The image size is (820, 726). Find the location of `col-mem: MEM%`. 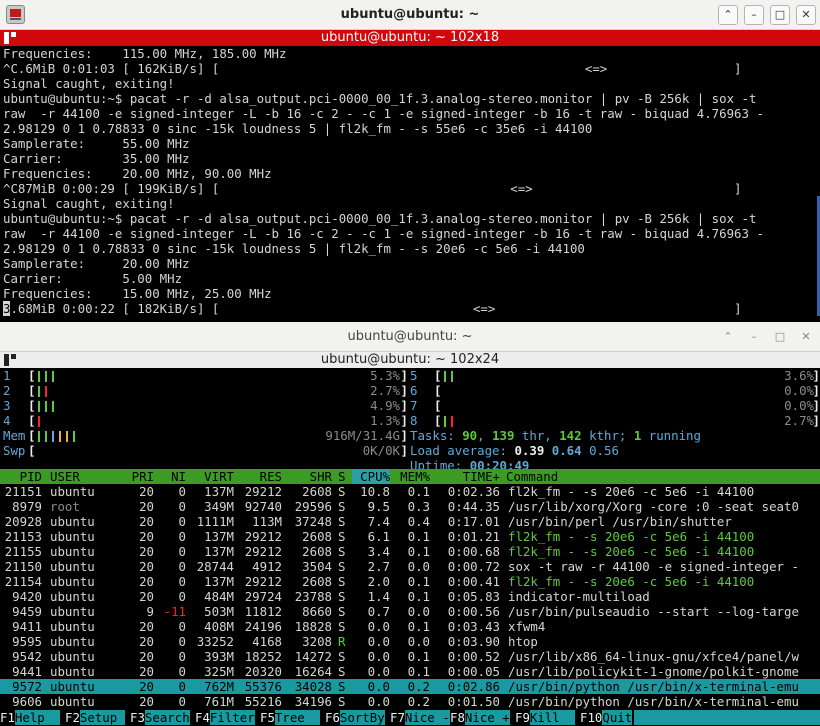

col-mem: MEM% is located at coordinates (412, 476).